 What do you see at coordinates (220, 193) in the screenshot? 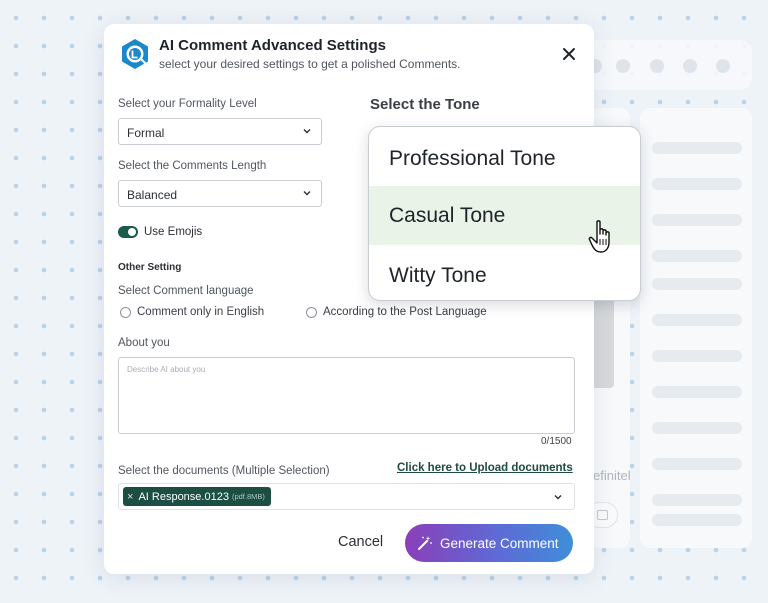
I see `length-select: Balanced` at bounding box center [220, 193].